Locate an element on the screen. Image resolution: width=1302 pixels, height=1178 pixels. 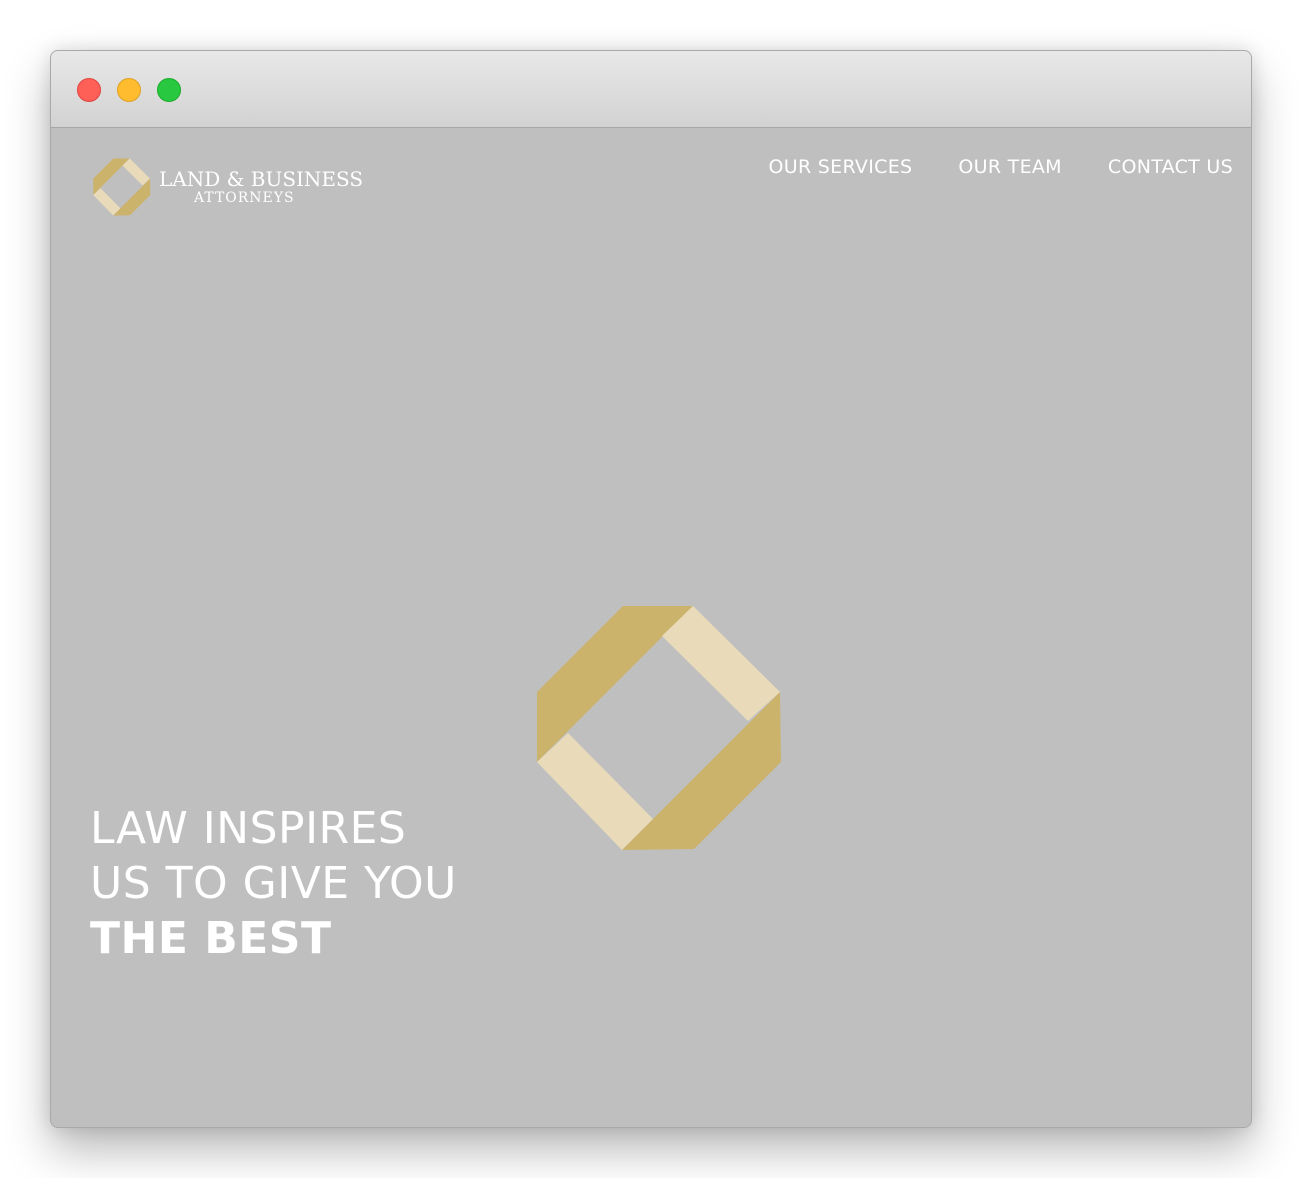
nav-our-services: OUR SERVICES is located at coordinates (841, 167).